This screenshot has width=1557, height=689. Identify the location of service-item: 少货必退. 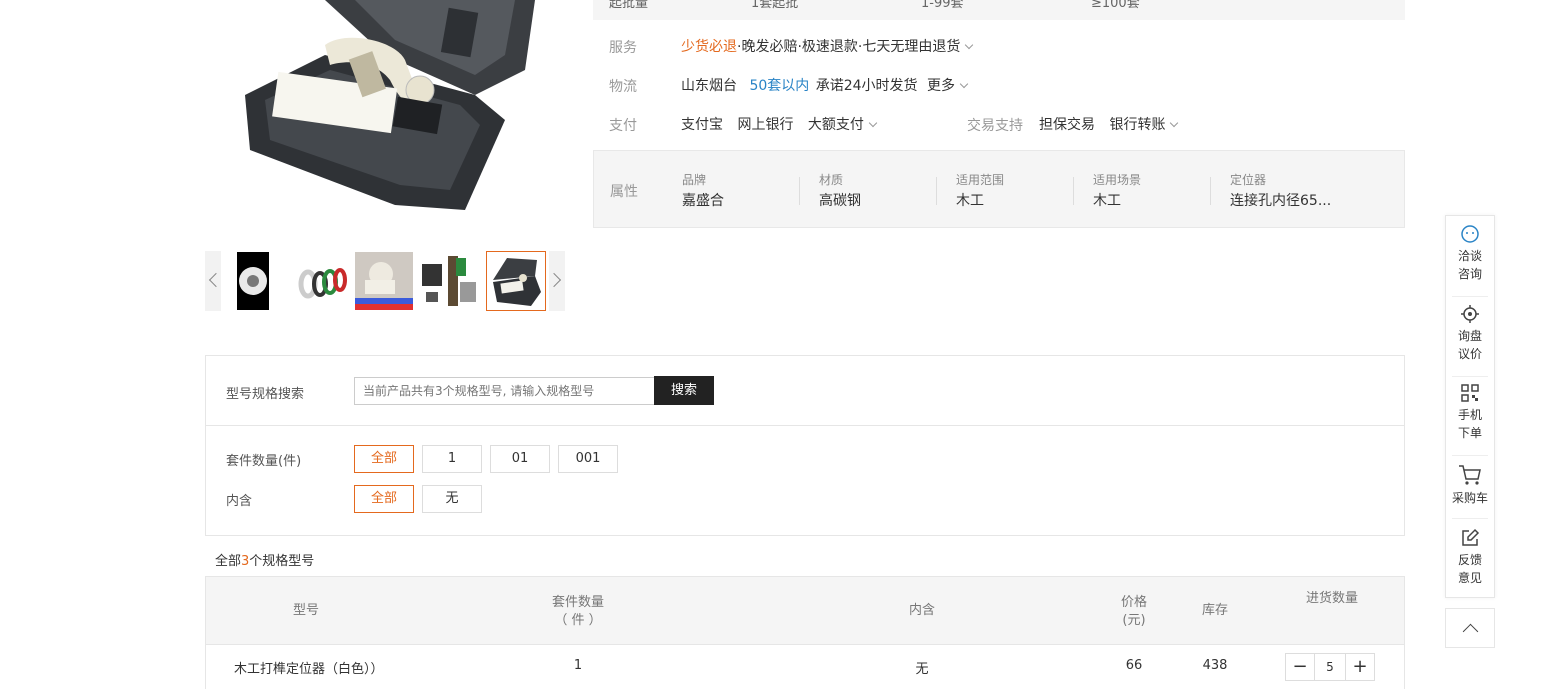
(709, 47).